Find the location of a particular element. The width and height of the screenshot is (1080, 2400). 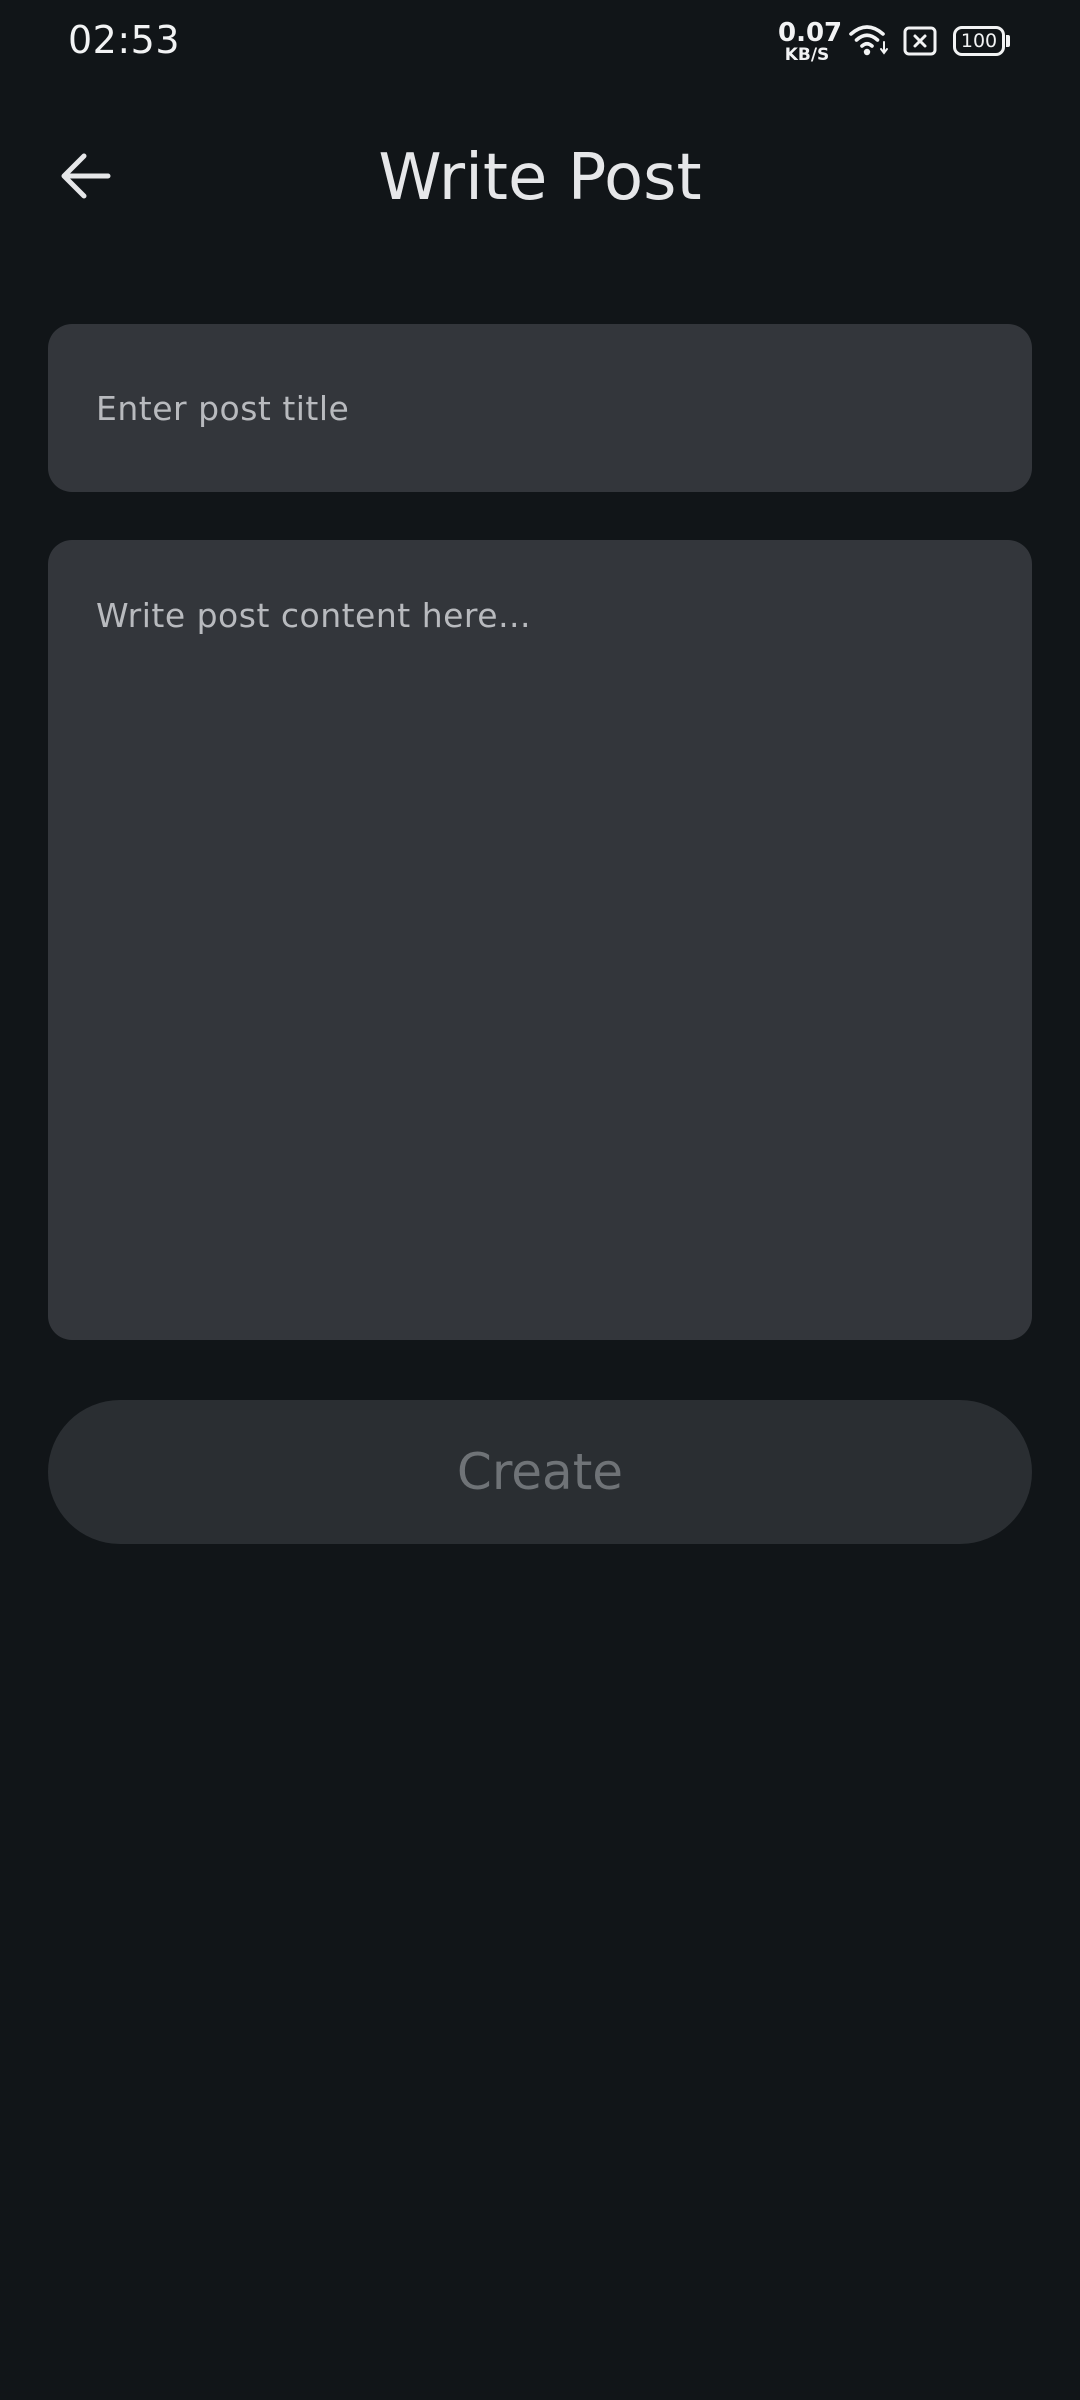

battery-icon: 100 is located at coordinates (979, 41).